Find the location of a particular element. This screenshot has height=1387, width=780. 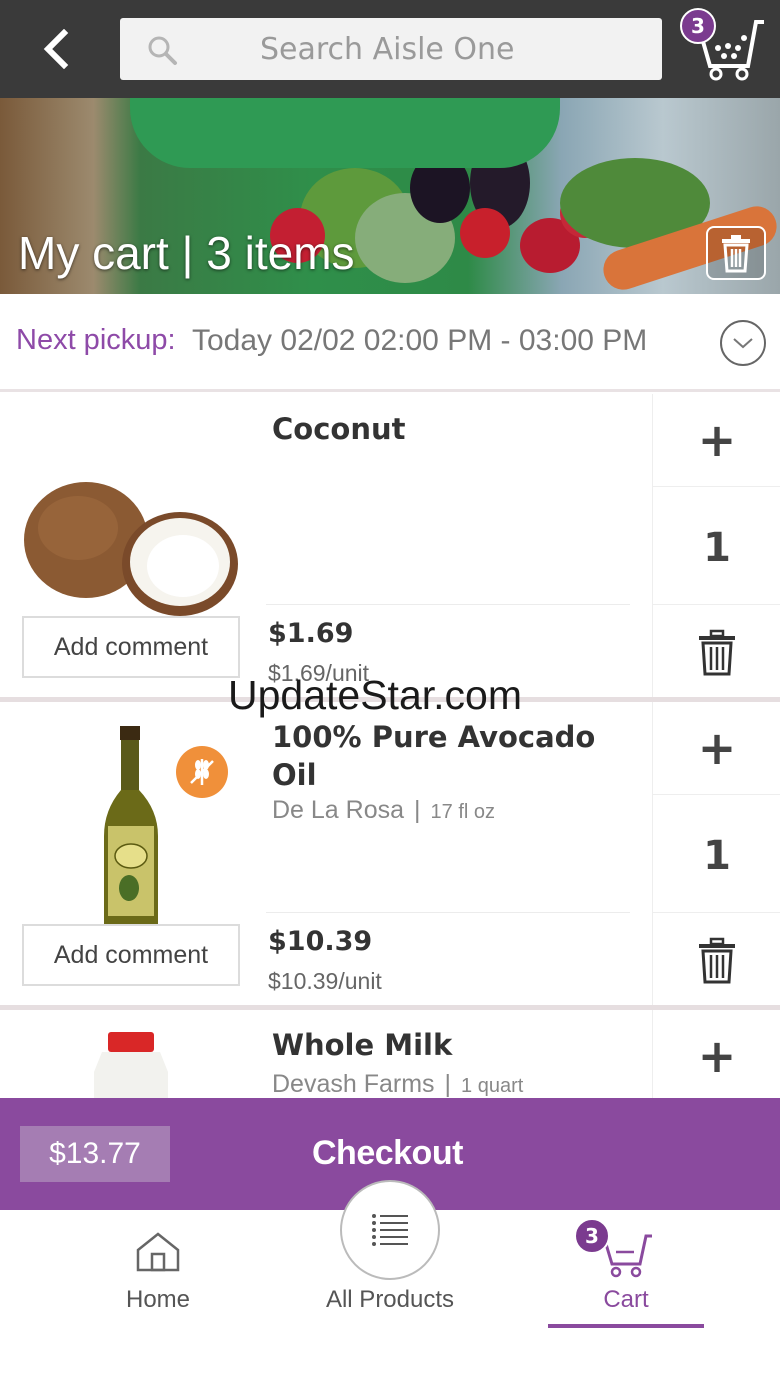

product-price: $10.39 is located at coordinates (320, 941).